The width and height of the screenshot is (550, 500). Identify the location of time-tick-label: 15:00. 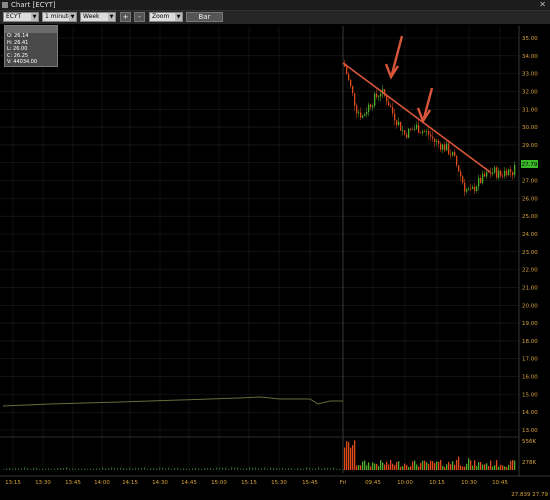
(219, 483).